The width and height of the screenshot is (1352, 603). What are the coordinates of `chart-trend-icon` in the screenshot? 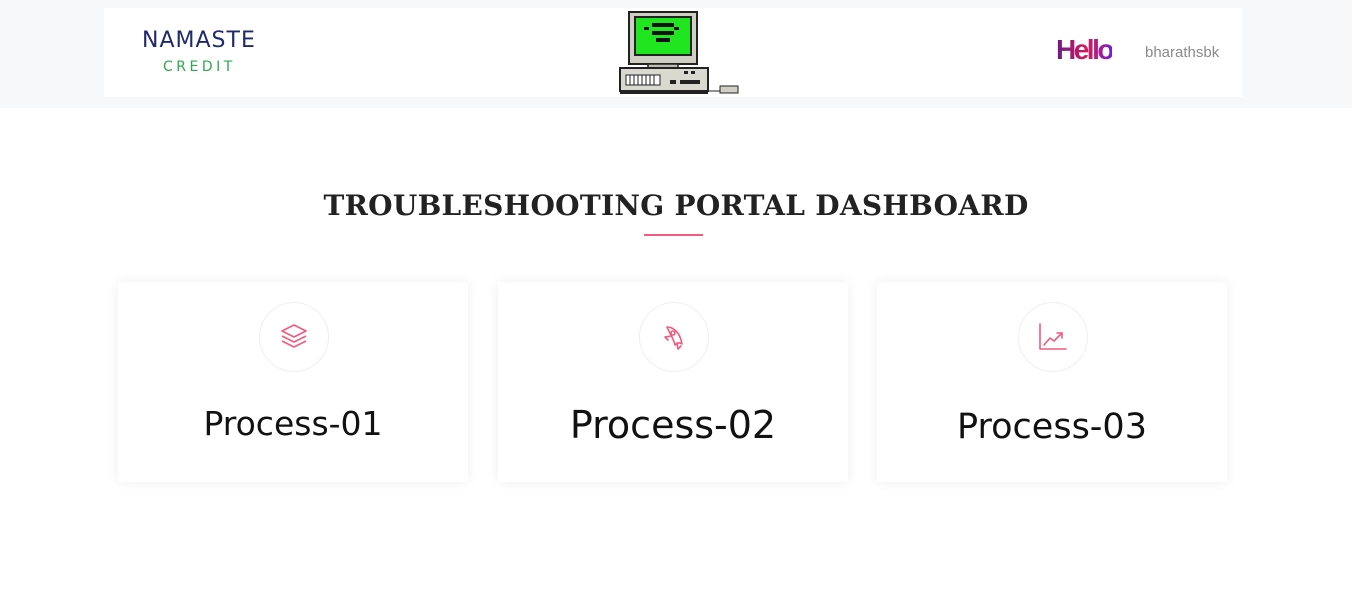 It's located at (1053, 336).